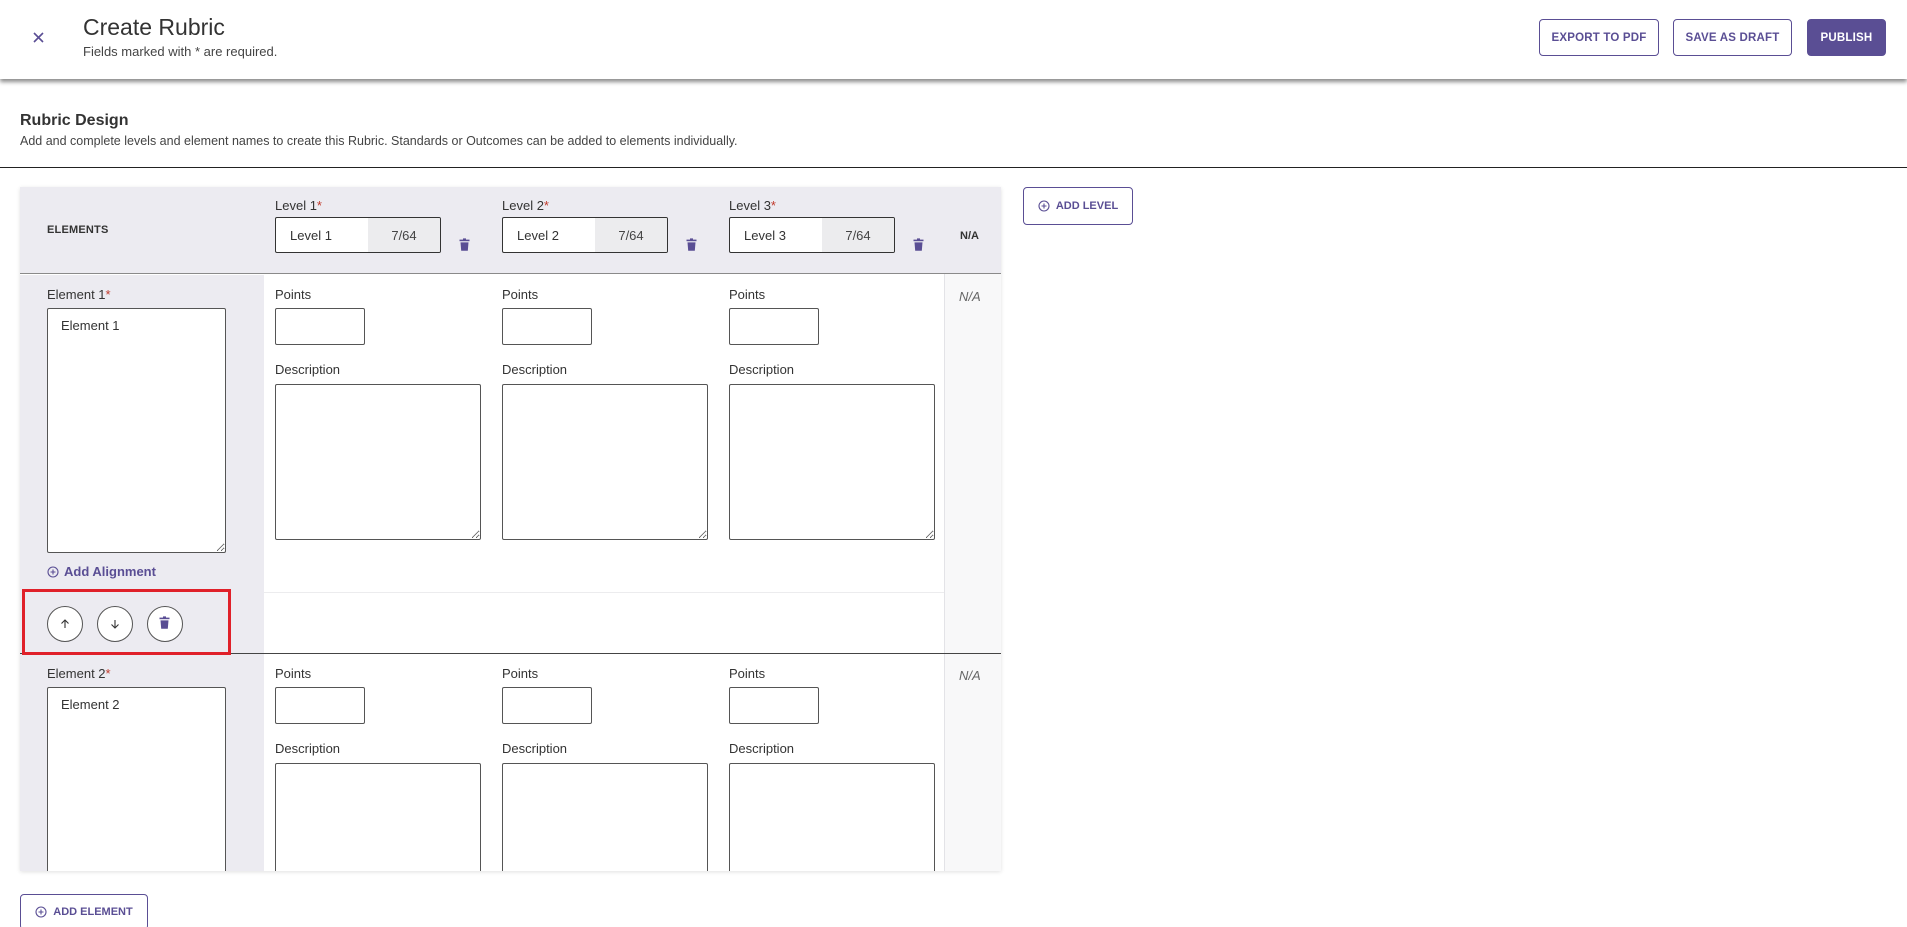 The width and height of the screenshot is (1907, 927). I want to click on level-3-char-count: 7/64, so click(858, 235).